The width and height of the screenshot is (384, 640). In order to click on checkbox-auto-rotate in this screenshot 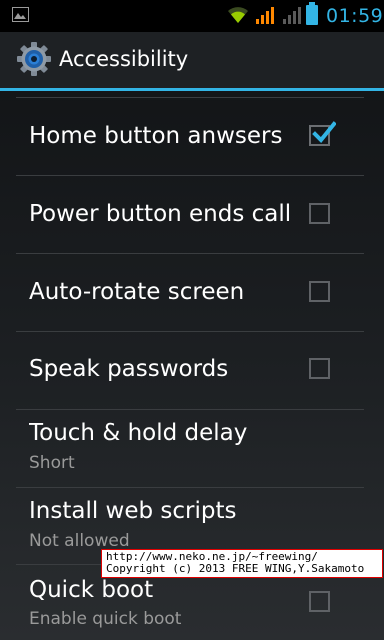, I will do `click(319, 291)`.